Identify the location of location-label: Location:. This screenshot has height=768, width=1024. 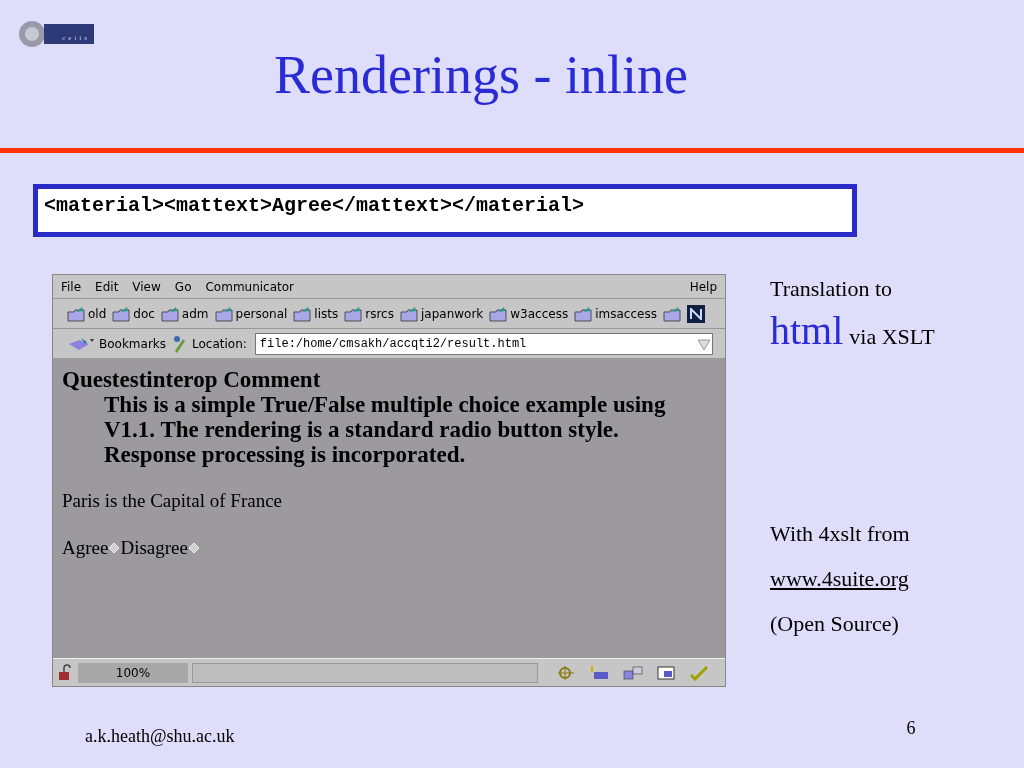
(219, 344).